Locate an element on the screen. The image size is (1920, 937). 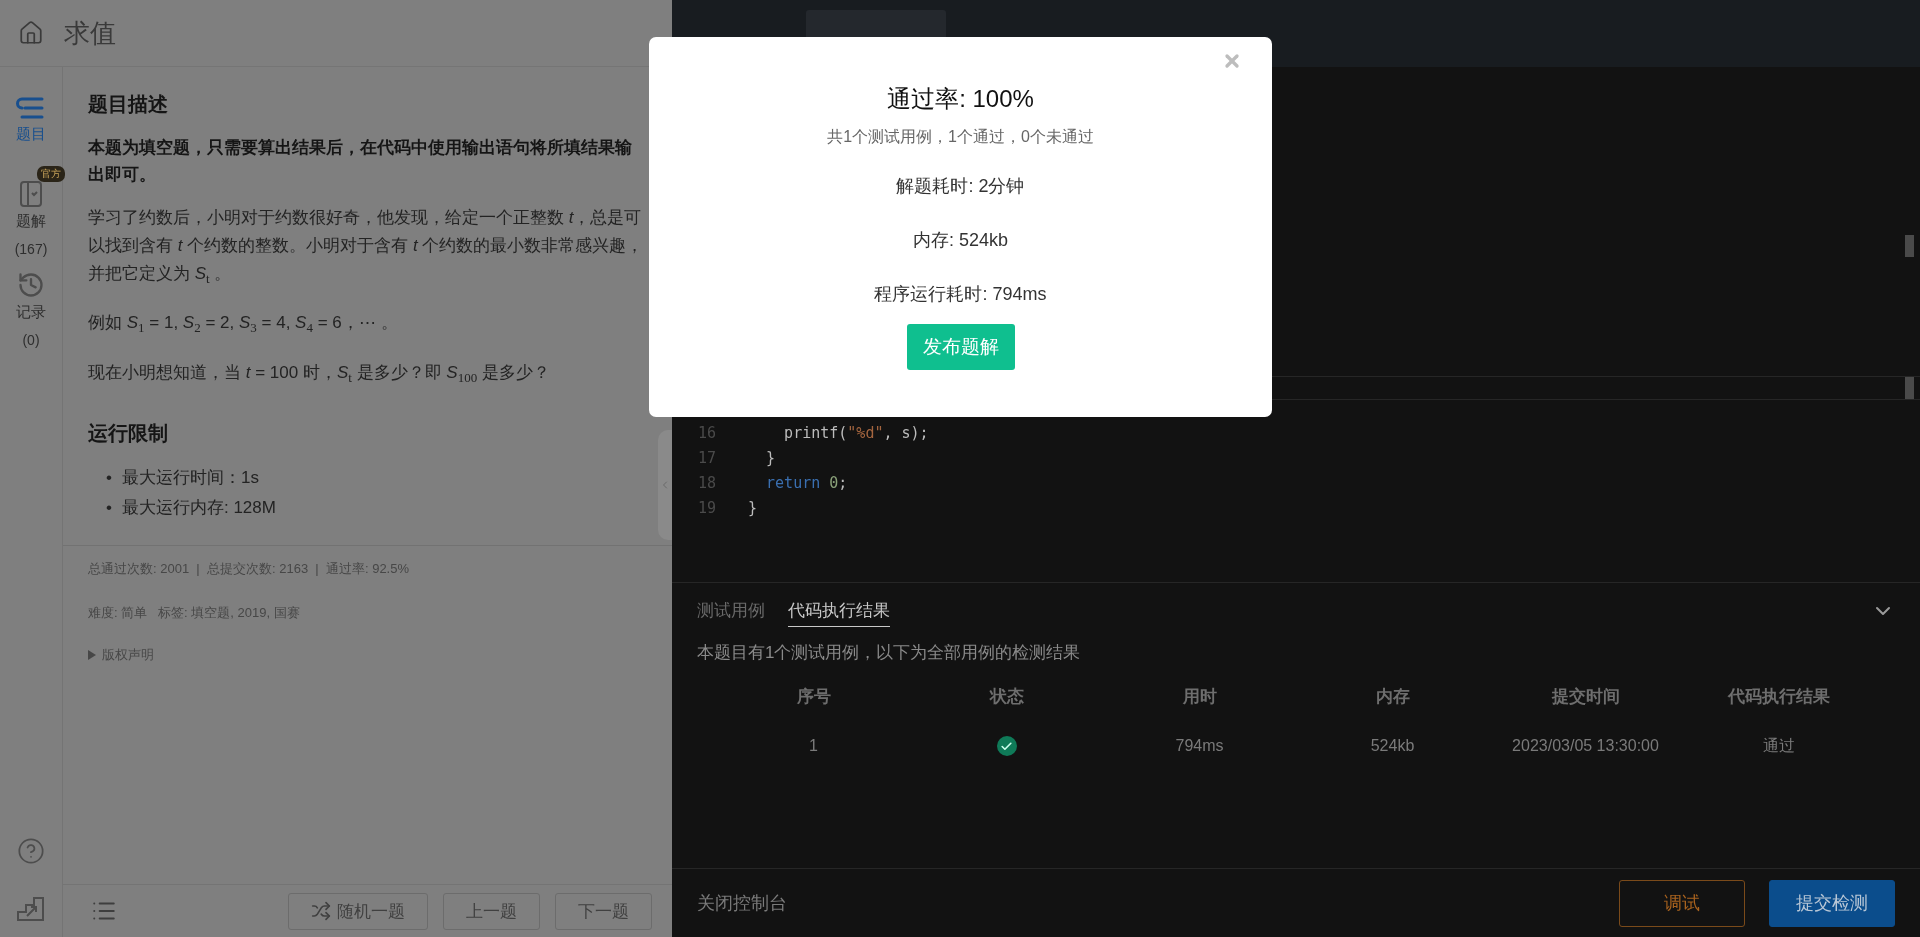
column-header: 用时 is located at coordinates (1199, 697).